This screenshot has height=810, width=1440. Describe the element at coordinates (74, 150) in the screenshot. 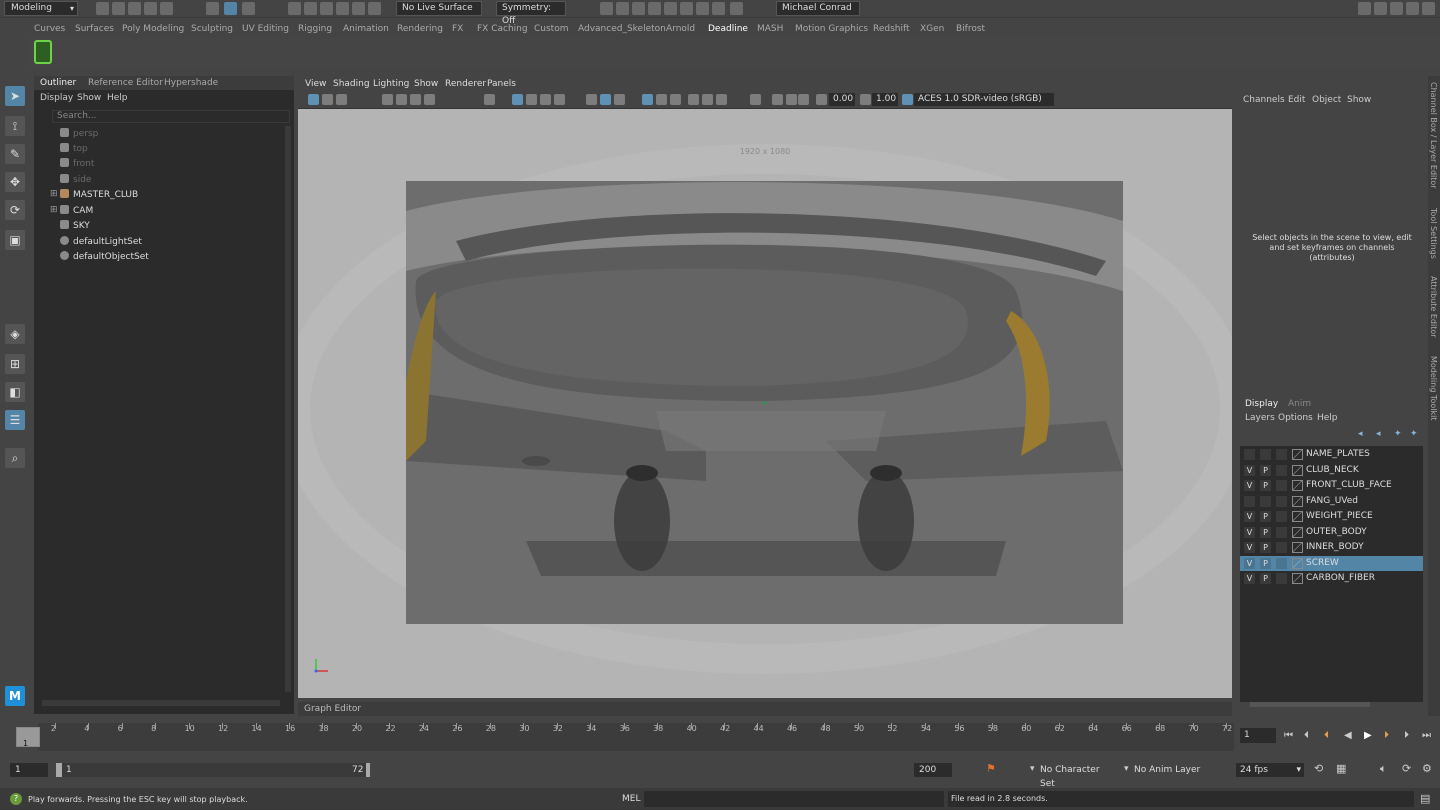

I see `outliner-item-top: top` at that location.